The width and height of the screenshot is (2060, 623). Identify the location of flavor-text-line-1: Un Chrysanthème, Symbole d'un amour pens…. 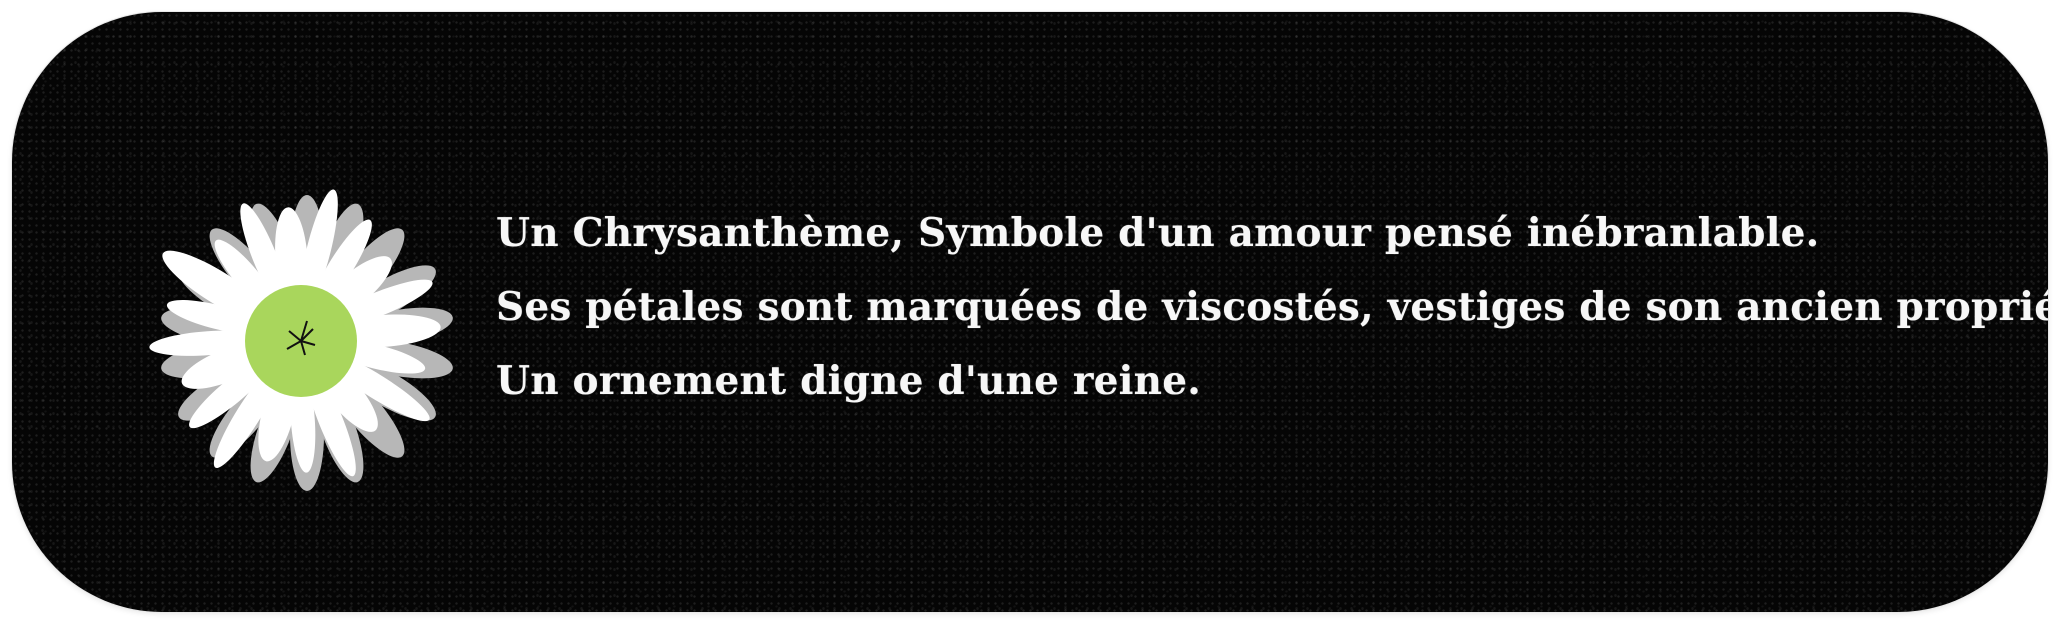
(1158, 233).